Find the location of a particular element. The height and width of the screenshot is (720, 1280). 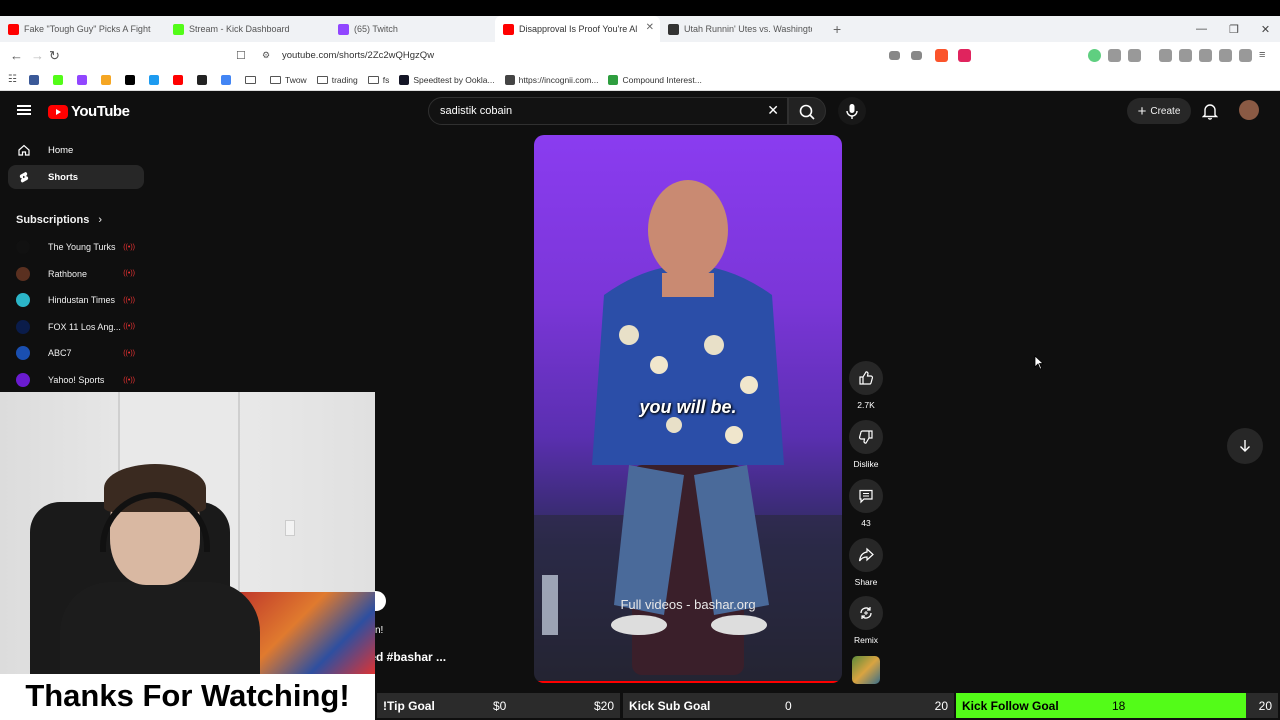

plus-icon: + is located at coordinates (1142, 111).